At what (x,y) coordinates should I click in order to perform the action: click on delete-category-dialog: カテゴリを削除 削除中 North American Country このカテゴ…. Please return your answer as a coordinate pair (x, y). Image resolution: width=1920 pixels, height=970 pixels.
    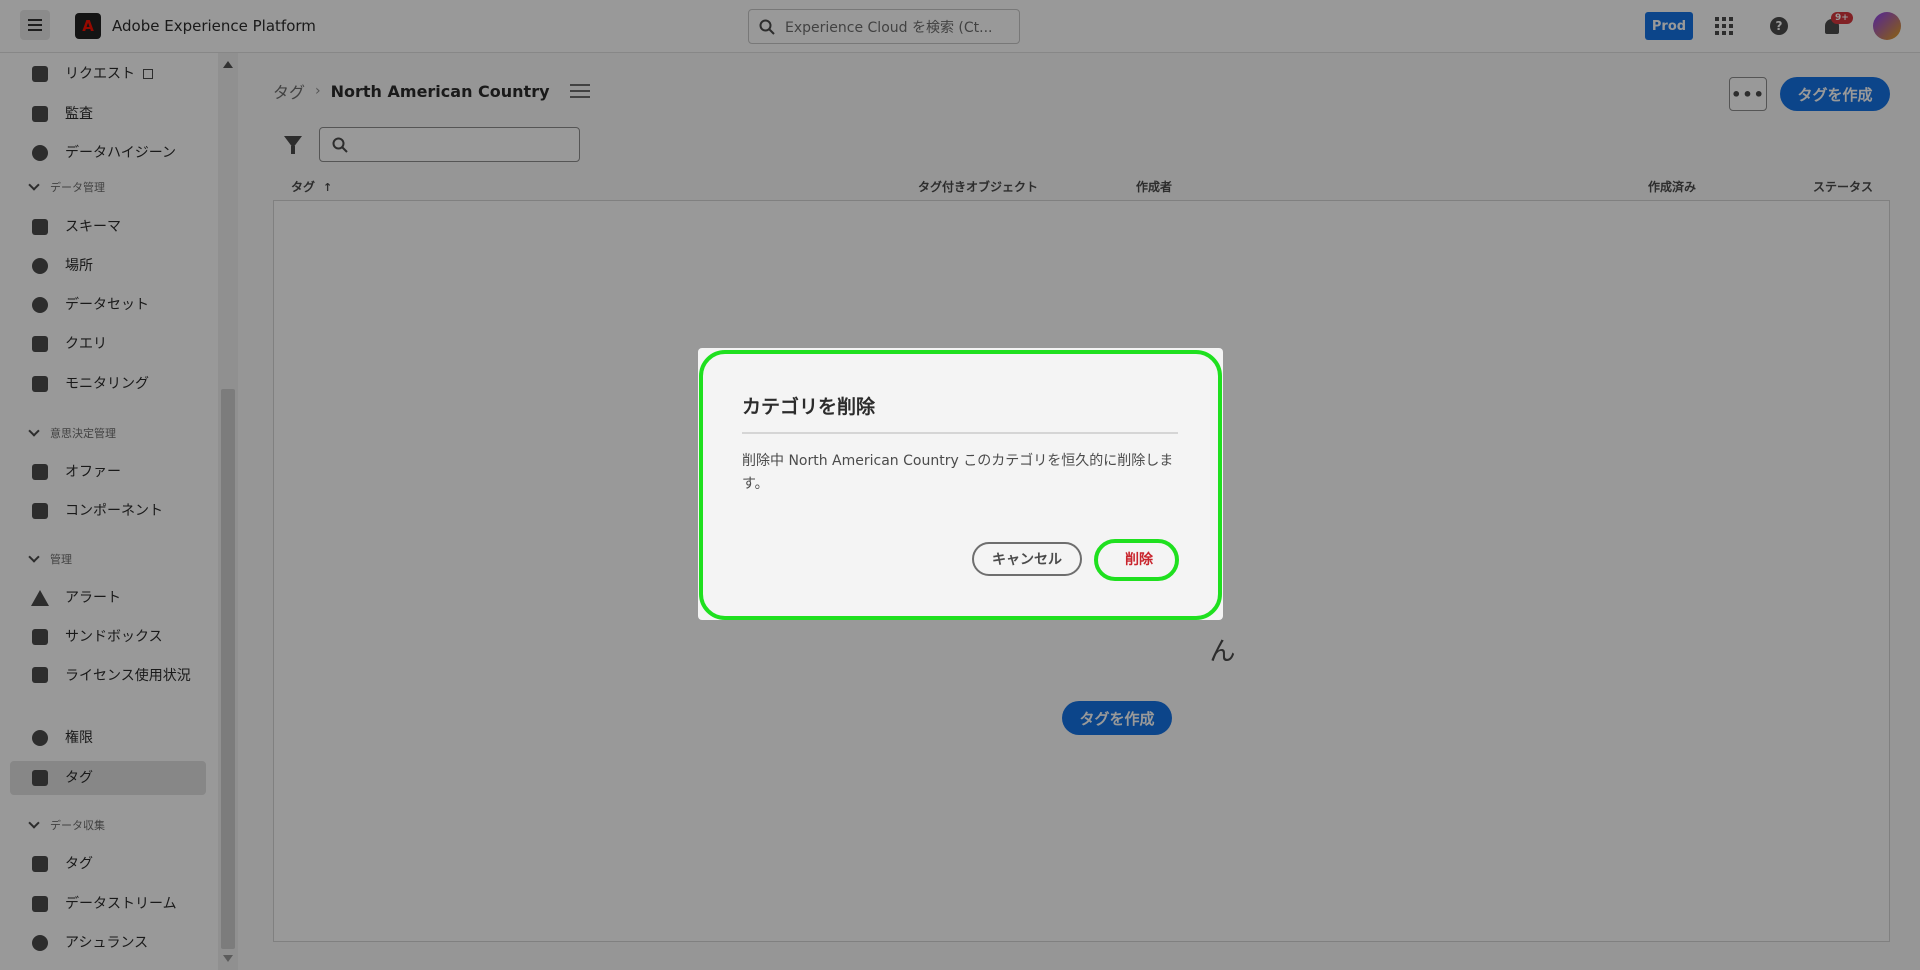
    Looking at the image, I should click on (960, 484).